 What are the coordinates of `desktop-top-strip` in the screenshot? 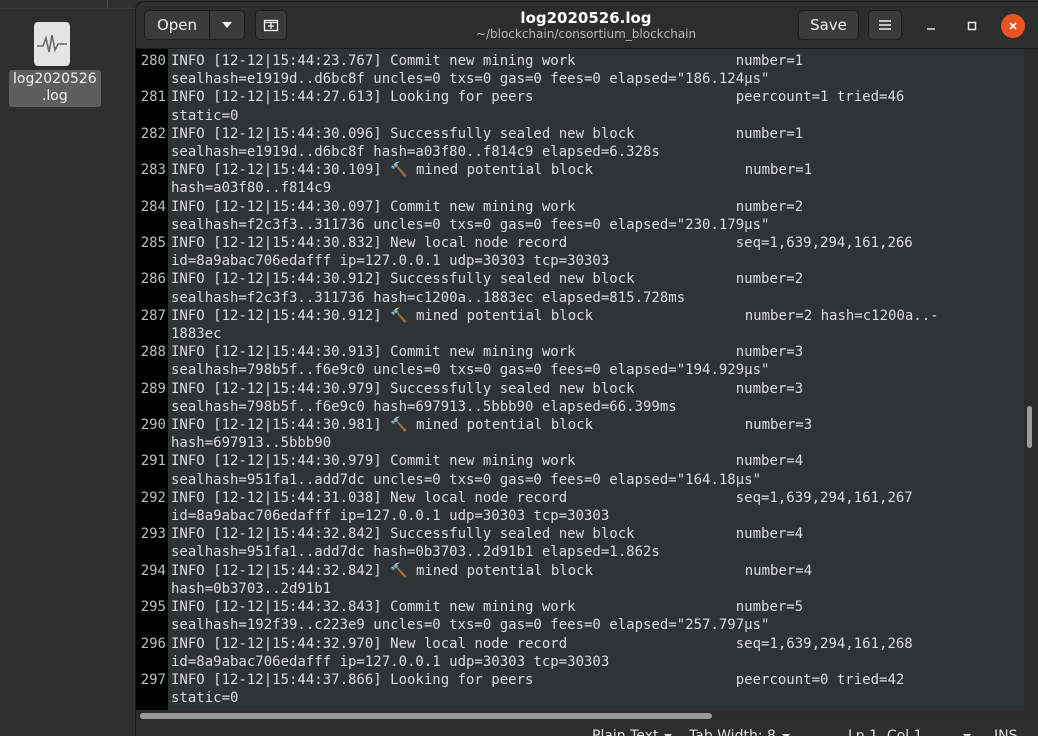 It's located at (70, 4).